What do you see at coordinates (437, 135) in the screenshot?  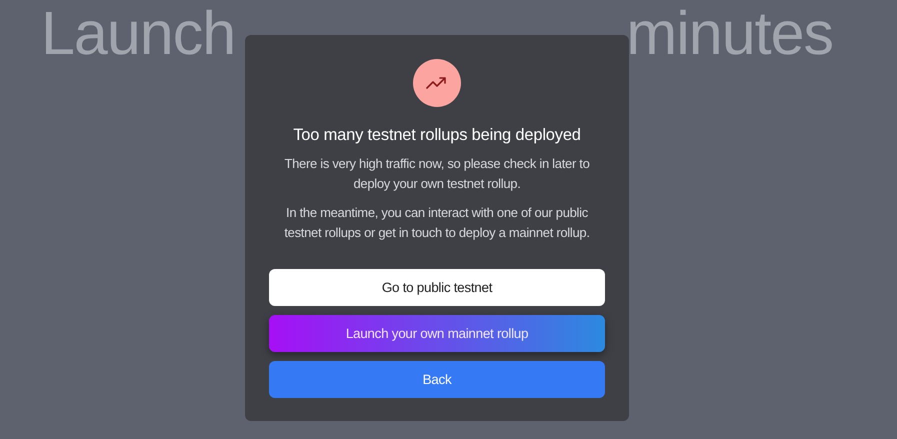 I see `modal-title: Too many testnet rollups being deployed` at bounding box center [437, 135].